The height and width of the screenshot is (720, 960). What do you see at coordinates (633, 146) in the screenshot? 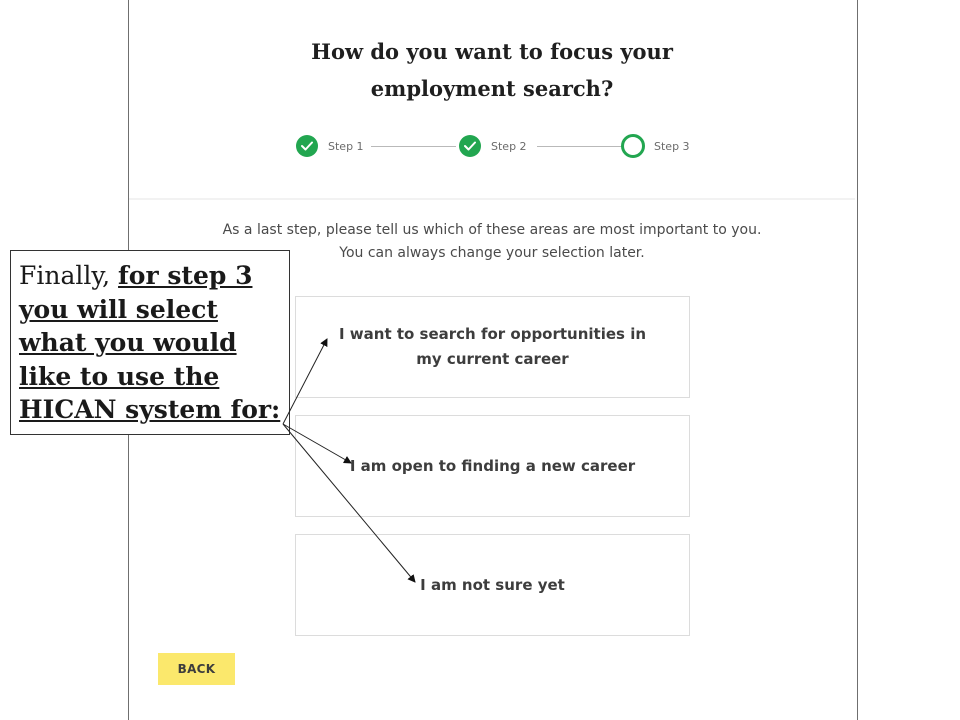
I see `step-3-circle-icon` at bounding box center [633, 146].